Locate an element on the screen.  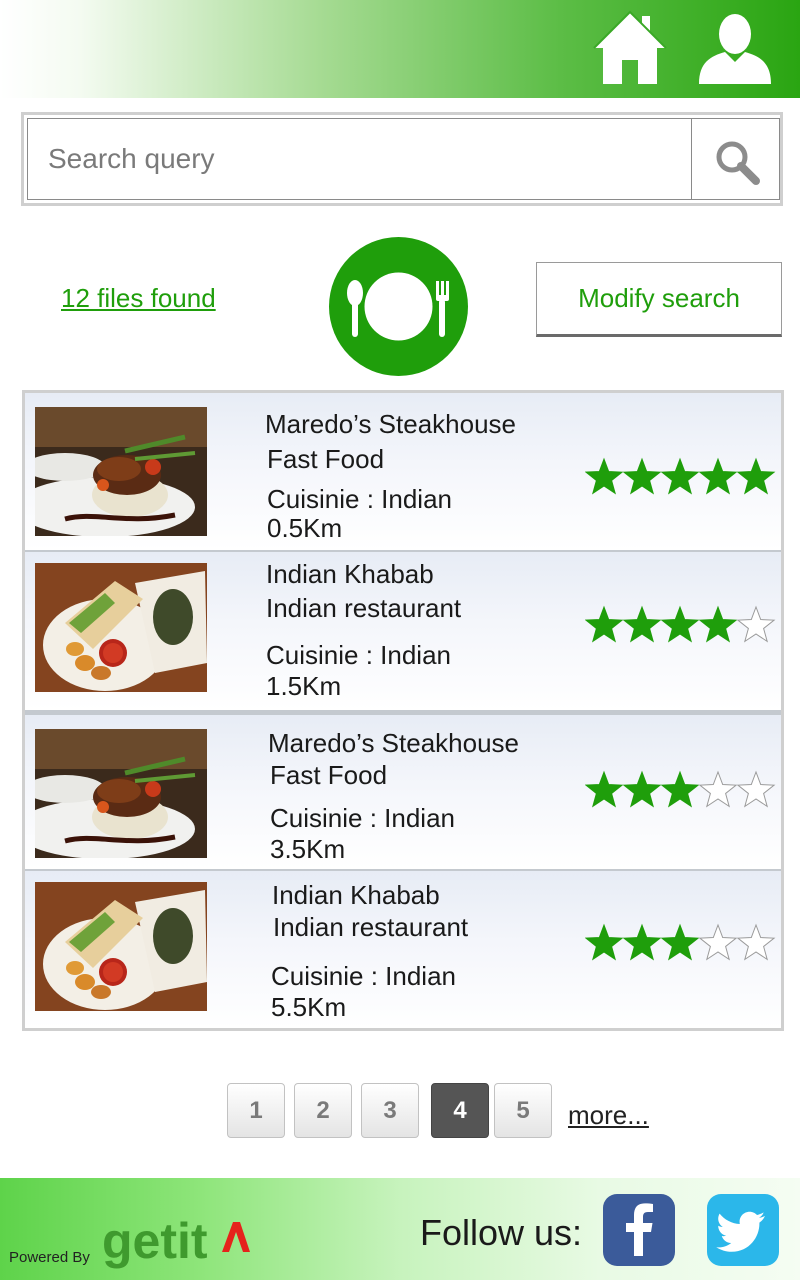
plate-fork-spoon-icon is located at coordinates (398, 306).